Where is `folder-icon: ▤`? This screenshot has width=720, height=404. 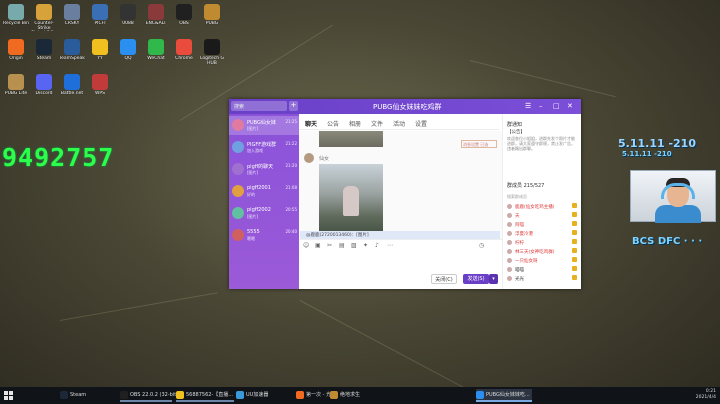 folder-icon: ▤ is located at coordinates (342, 245).